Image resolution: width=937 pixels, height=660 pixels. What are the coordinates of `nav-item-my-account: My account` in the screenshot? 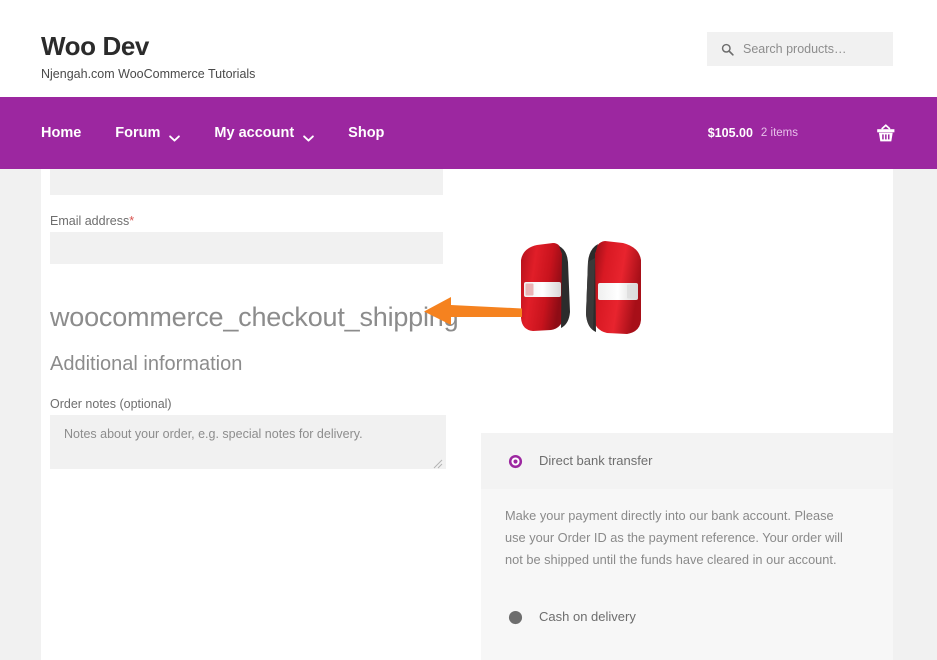 It's located at (264, 133).